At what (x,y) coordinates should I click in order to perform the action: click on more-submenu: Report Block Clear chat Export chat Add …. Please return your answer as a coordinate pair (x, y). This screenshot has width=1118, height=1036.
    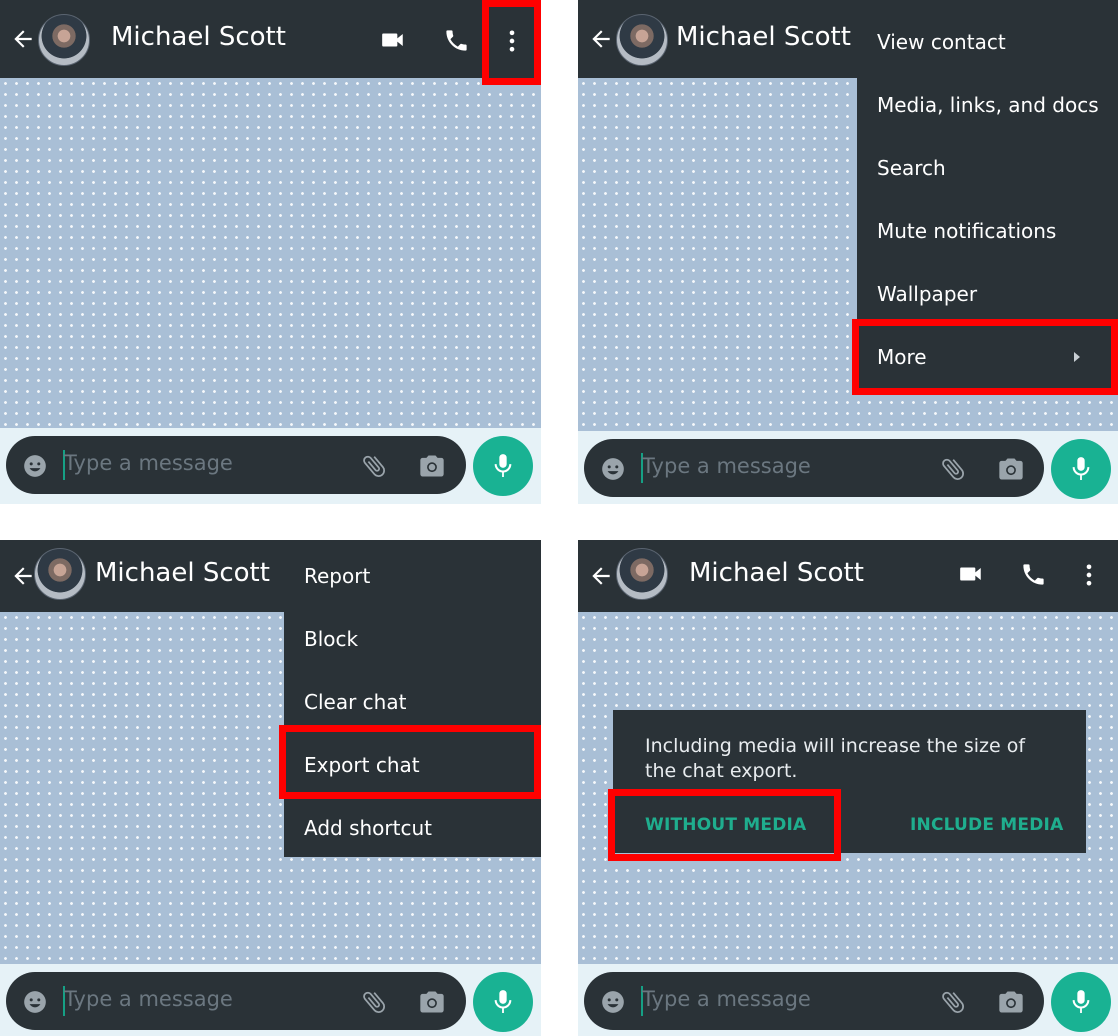
    Looking at the image, I should click on (412, 701).